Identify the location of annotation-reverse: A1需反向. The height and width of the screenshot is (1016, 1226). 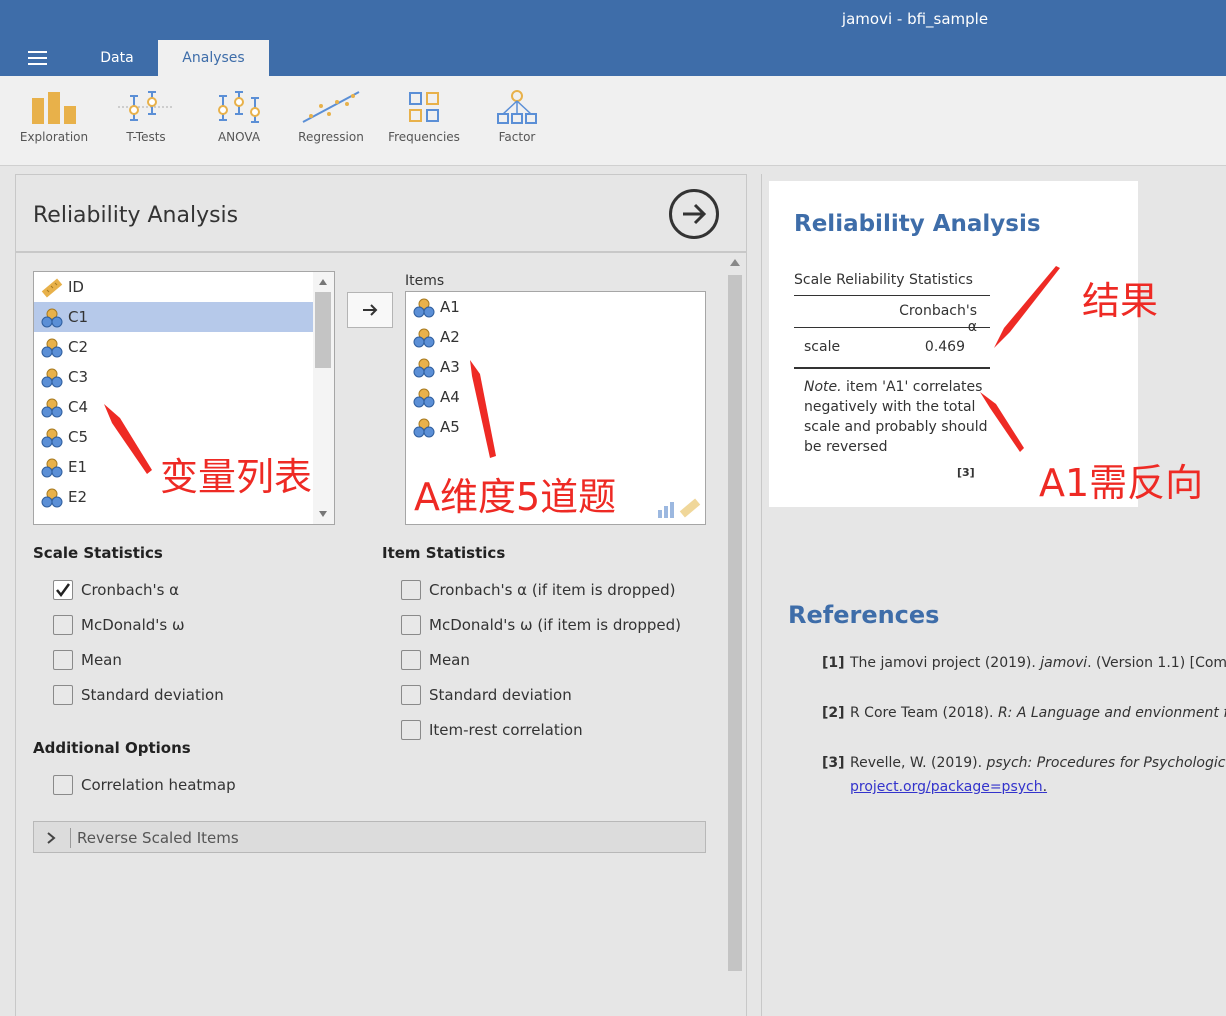
(1121, 483).